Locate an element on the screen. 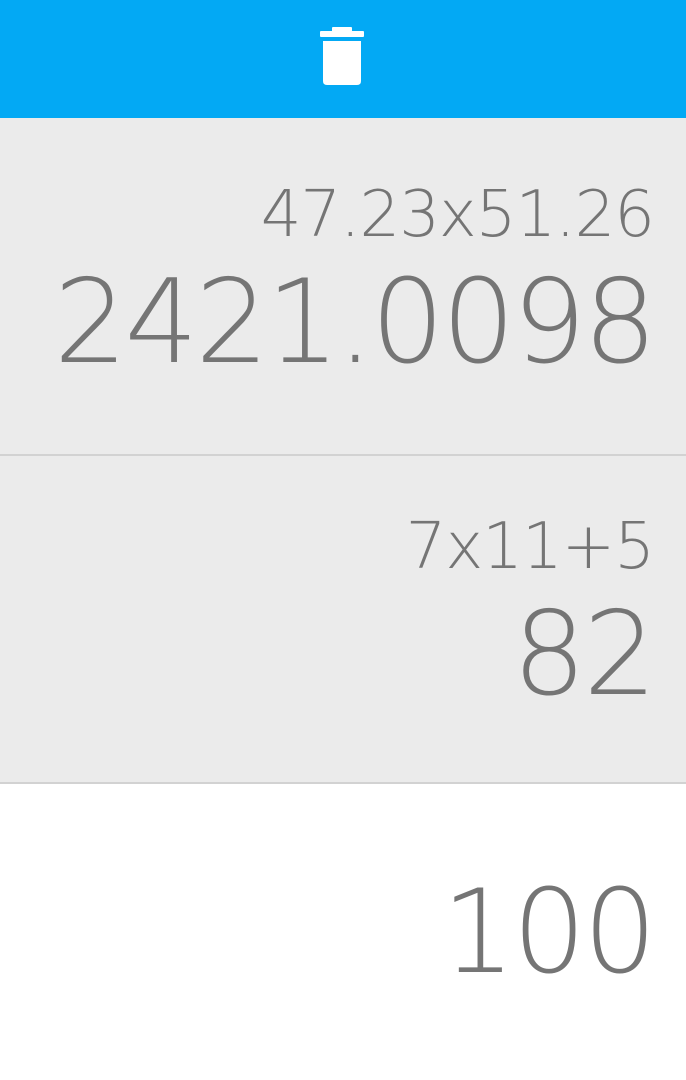 The image size is (686, 1080). history-expression: 7x11+5 is located at coordinates (530, 547).